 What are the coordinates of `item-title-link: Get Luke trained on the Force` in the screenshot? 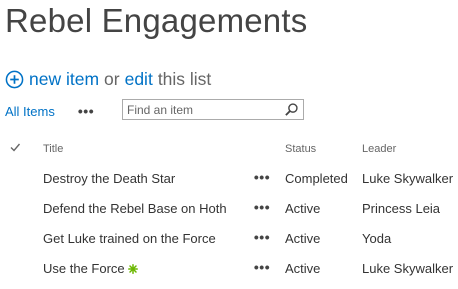 It's located at (129, 238).